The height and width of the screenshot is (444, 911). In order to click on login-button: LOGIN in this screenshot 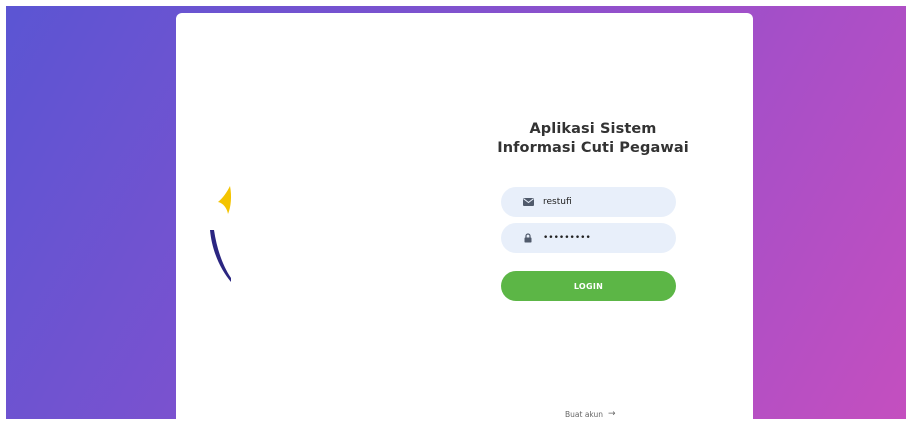, I will do `click(588, 286)`.